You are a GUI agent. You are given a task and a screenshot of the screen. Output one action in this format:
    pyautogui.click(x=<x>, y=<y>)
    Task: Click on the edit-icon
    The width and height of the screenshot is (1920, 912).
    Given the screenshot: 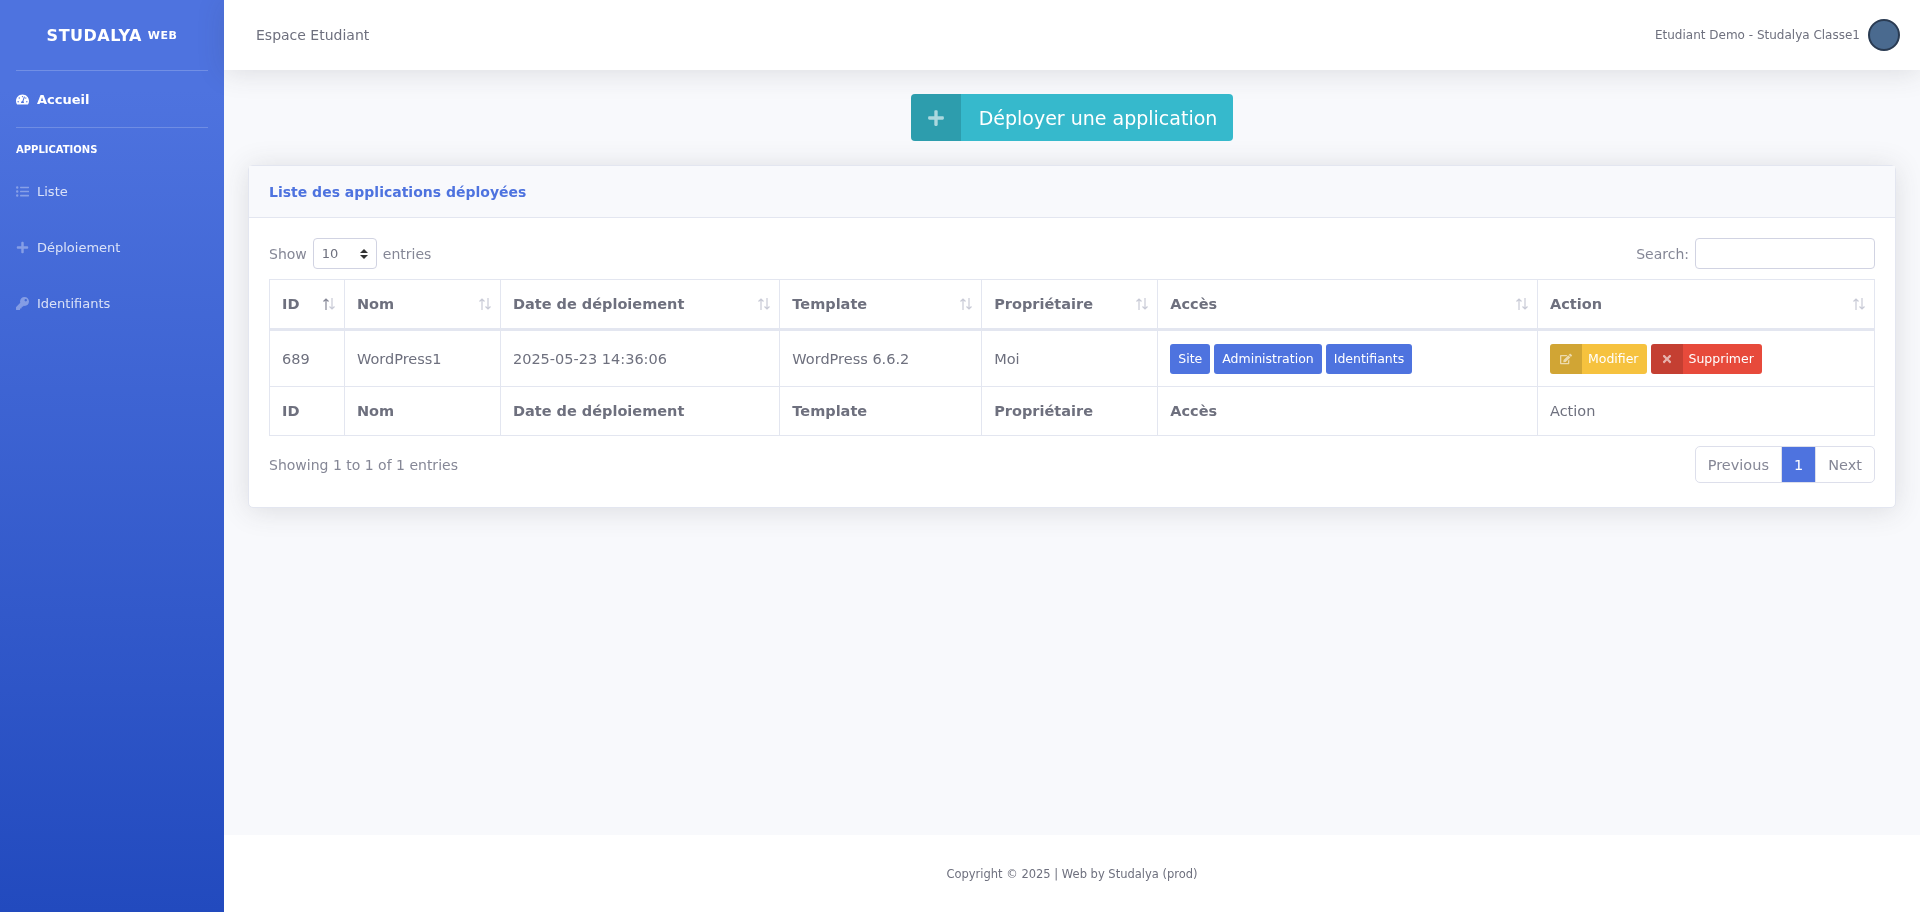 What is the action you would take?
    pyautogui.click(x=1565, y=358)
    